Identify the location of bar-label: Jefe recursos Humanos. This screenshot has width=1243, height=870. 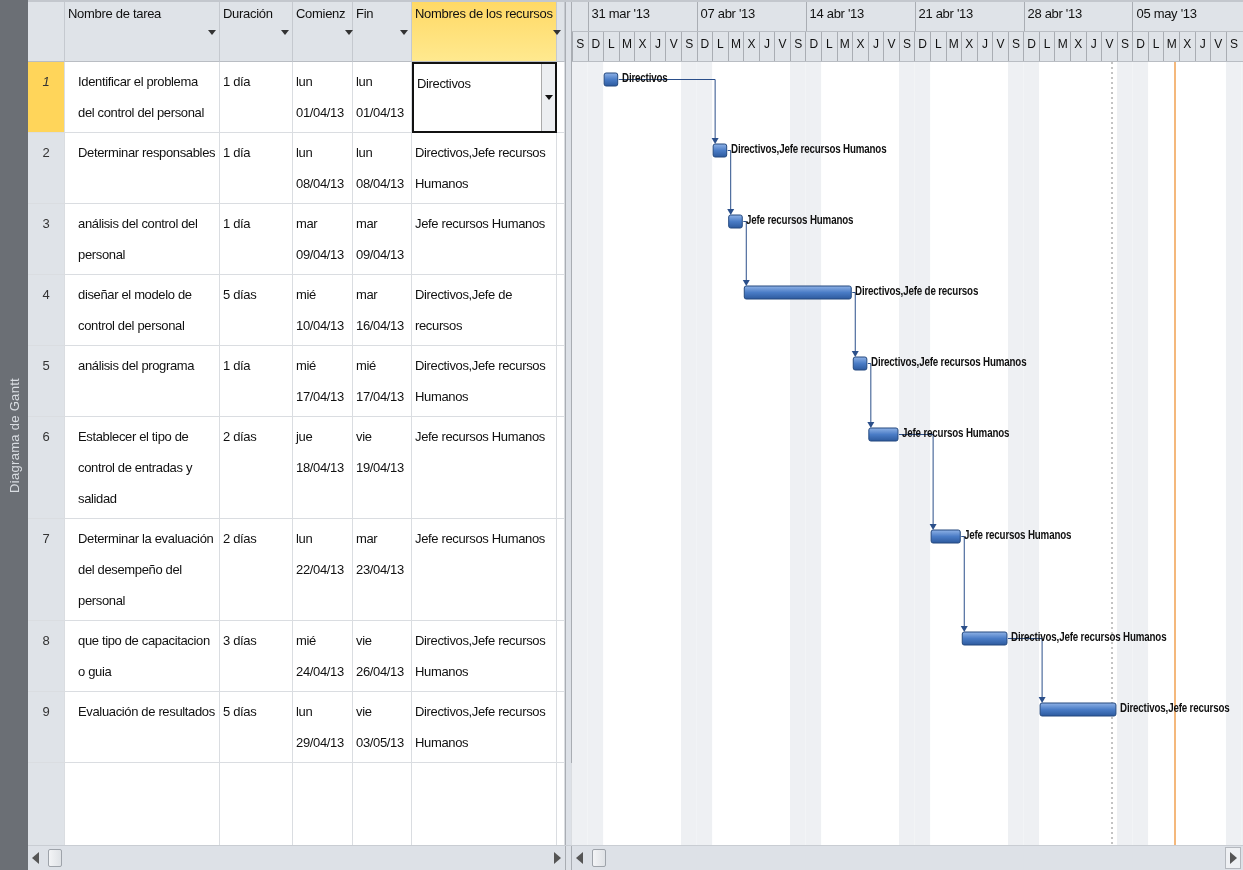
(800, 220).